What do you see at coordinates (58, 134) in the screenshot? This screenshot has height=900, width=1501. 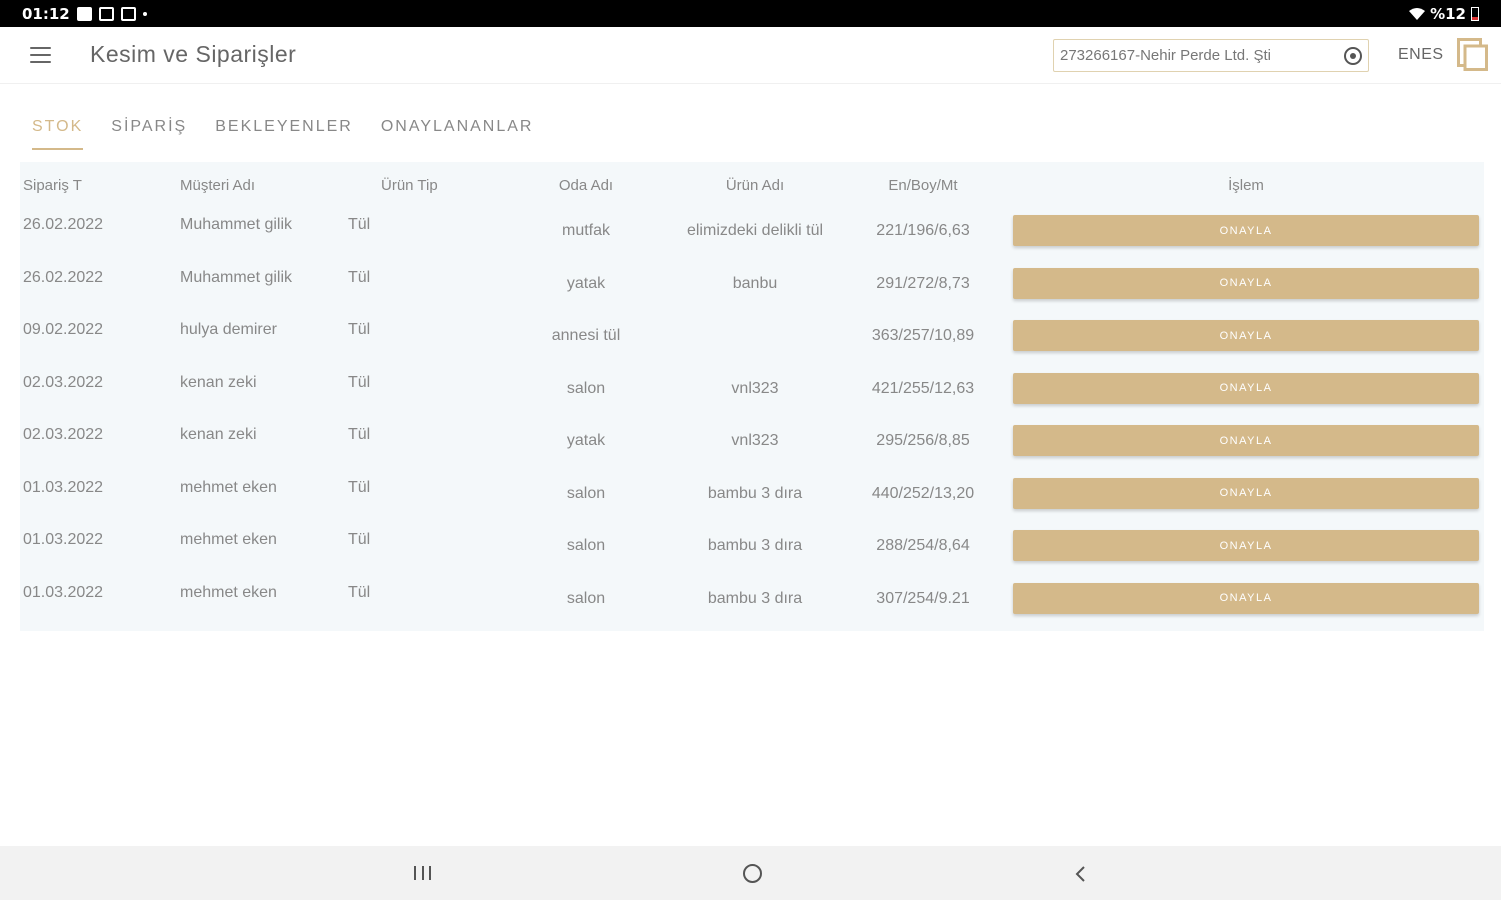 I see `tab-stok: STOK` at bounding box center [58, 134].